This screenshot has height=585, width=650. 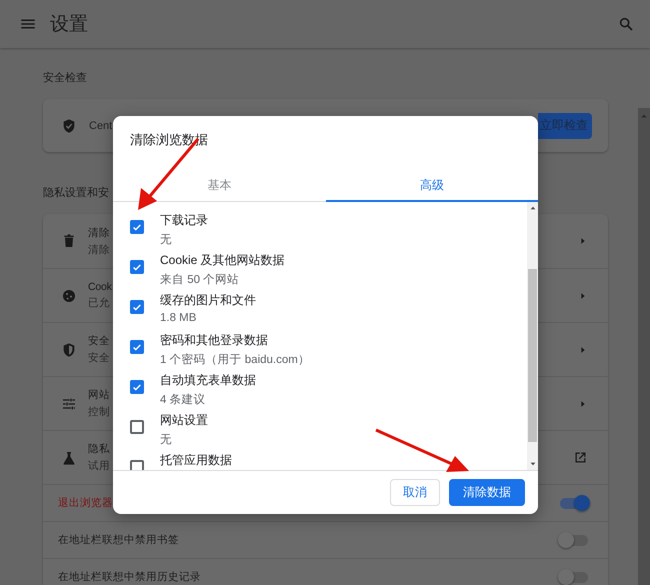 I want to click on sliders-icon, so click(x=69, y=404).